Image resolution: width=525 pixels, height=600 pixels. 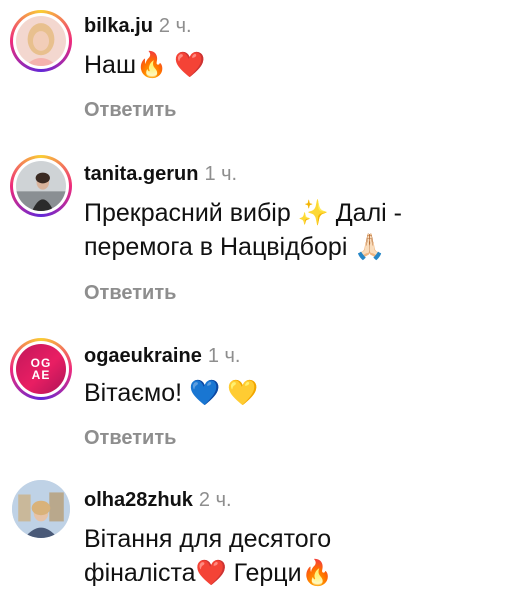 I want to click on username: olha28zhuk, so click(x=138, y=500).